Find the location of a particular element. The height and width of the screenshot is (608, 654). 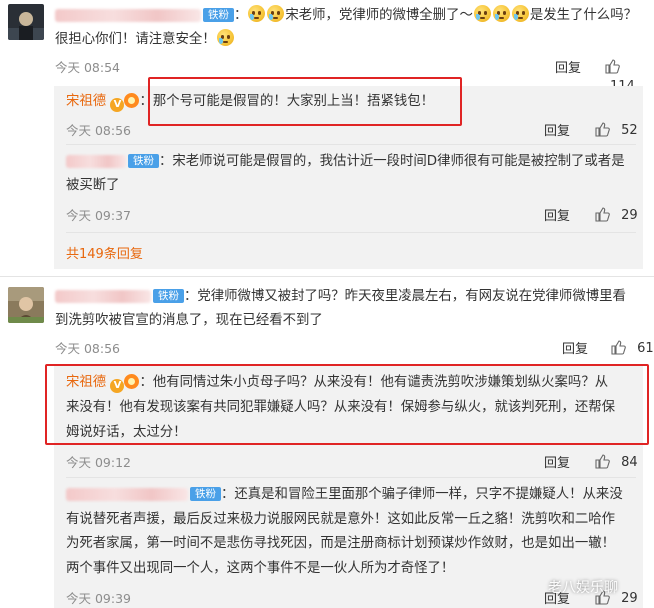

like-button: 29 is located at coordinates (616, 213).